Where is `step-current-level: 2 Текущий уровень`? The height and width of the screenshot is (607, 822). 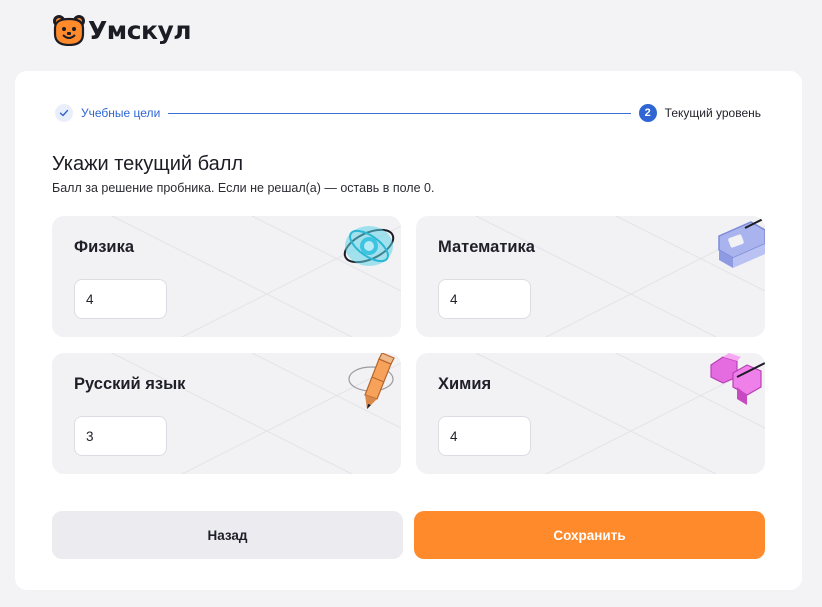 step-current-level: 2 Текущий уровень is located at coordinates (699, 113).